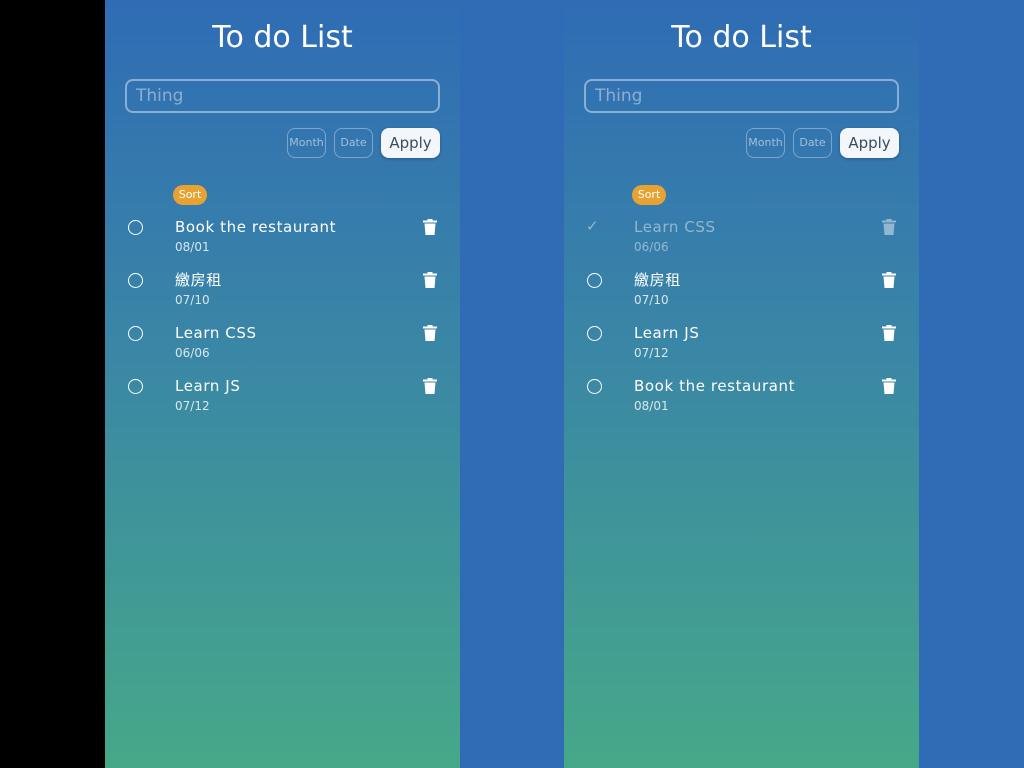 This screenshot has height=768, width=1024. I want to click on check-icon: ✓, so click(595, 226).